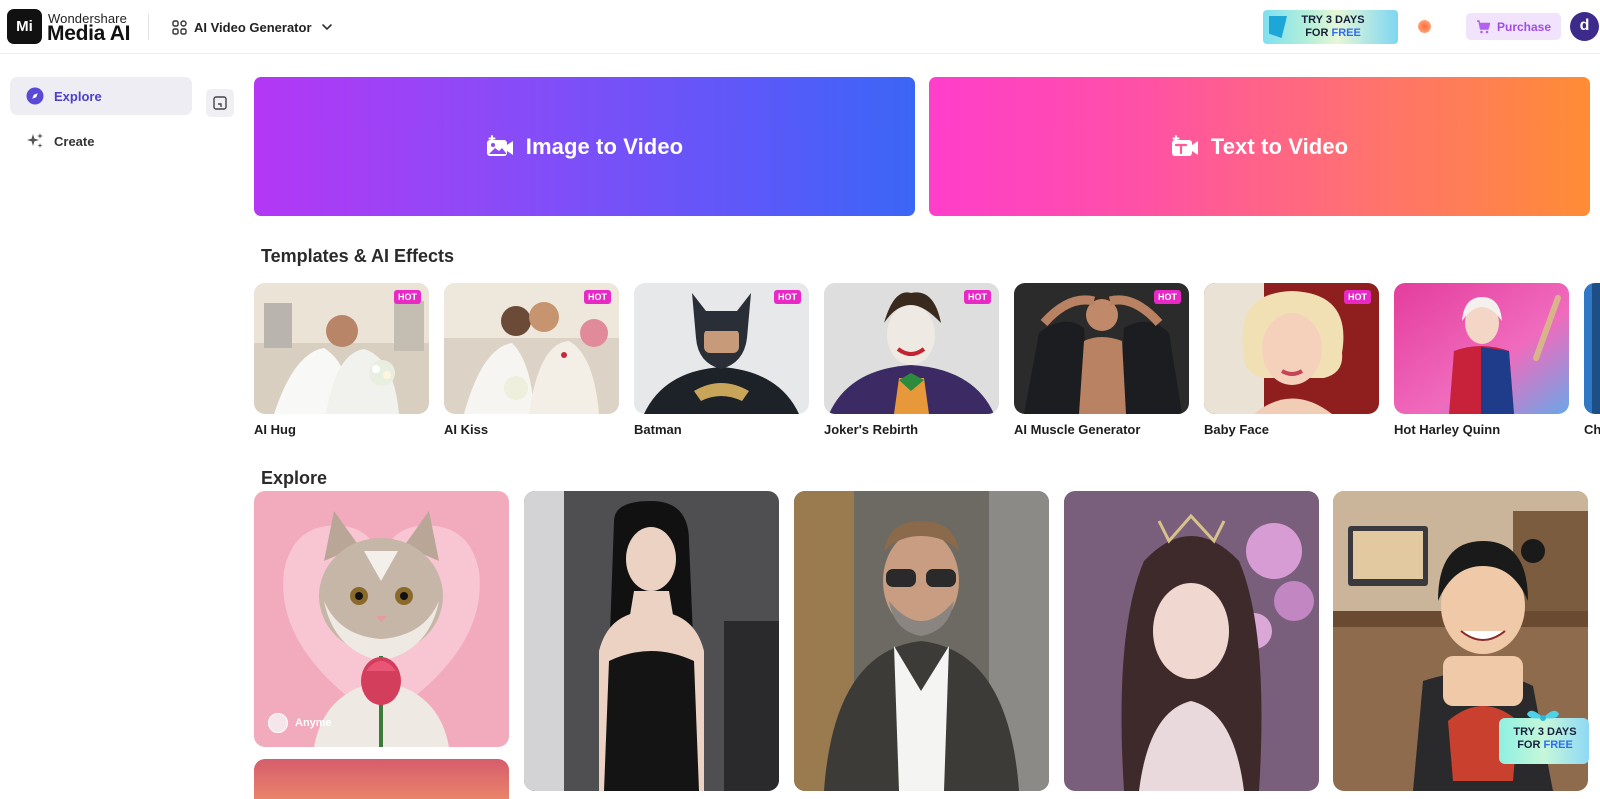 This screenshot has width=1600, height=799. I want to click on image-to-video-card: Image to Video, so click(584, 146).